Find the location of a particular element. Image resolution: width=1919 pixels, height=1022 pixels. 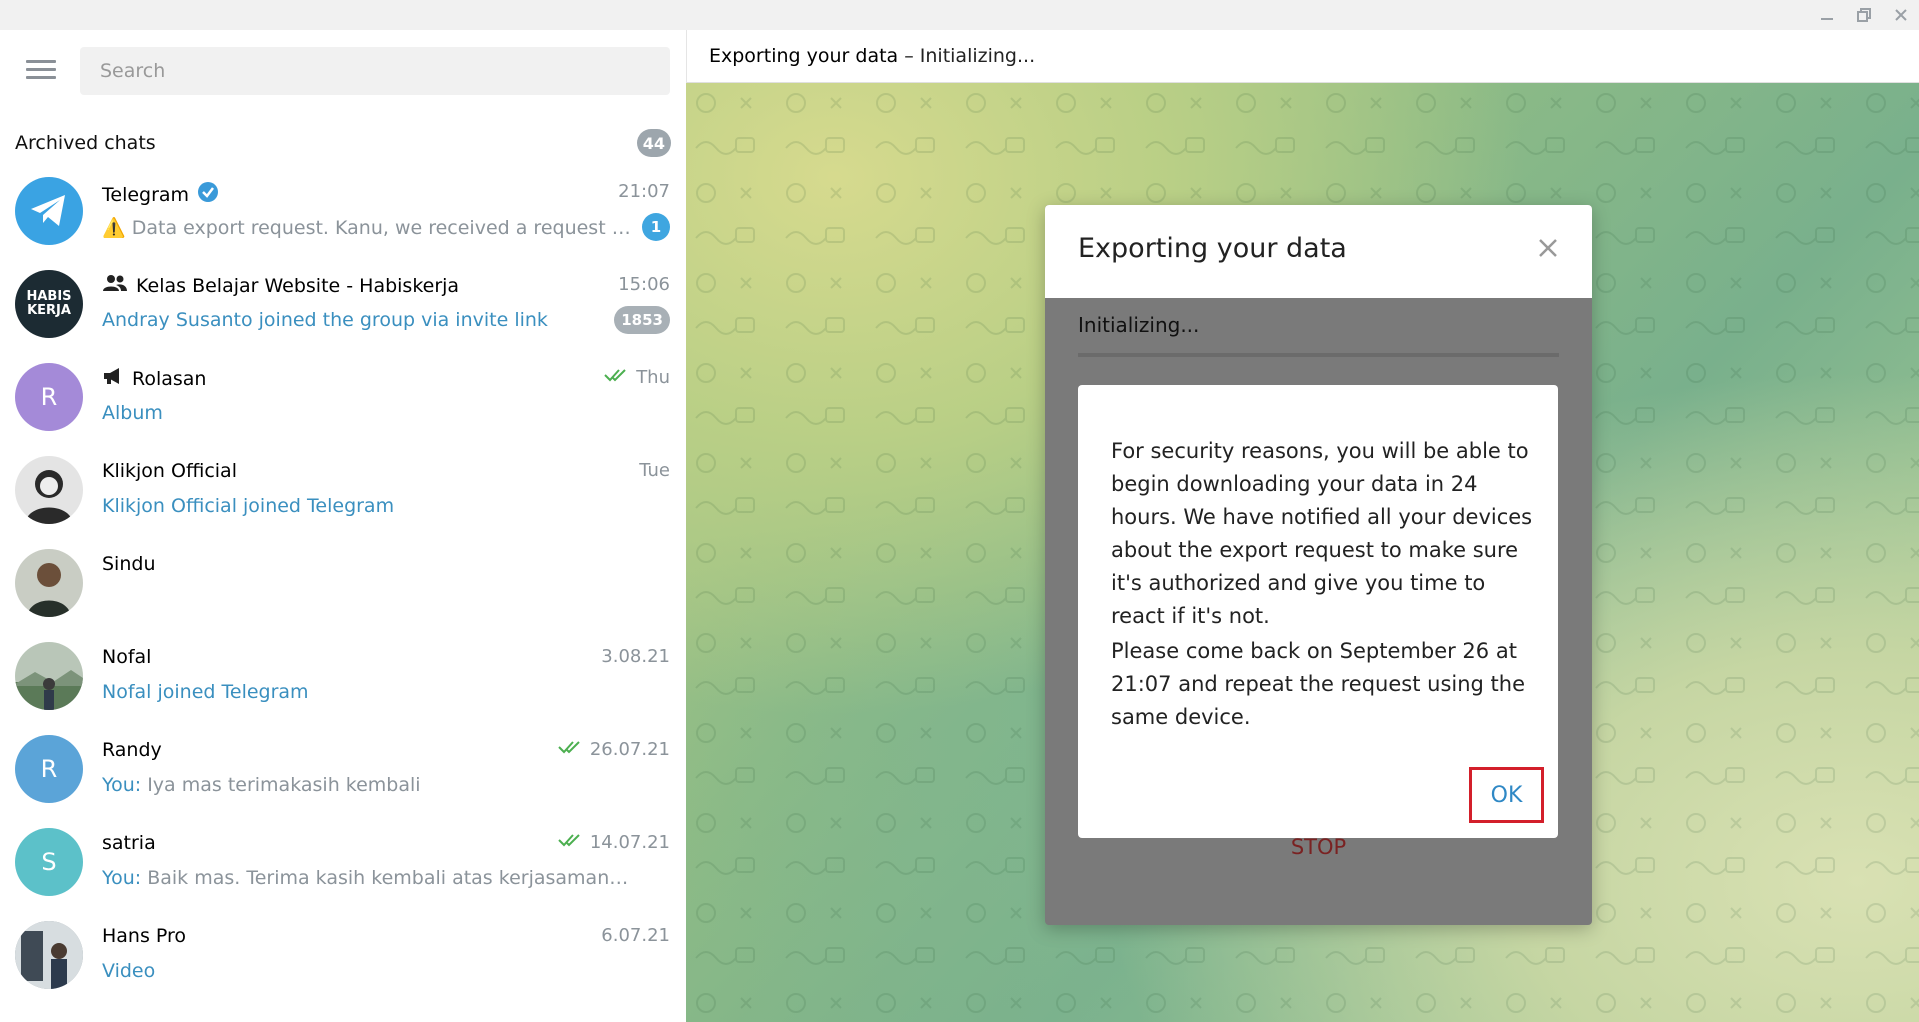

chat-preview: Video is located at coordinates (129, 971).